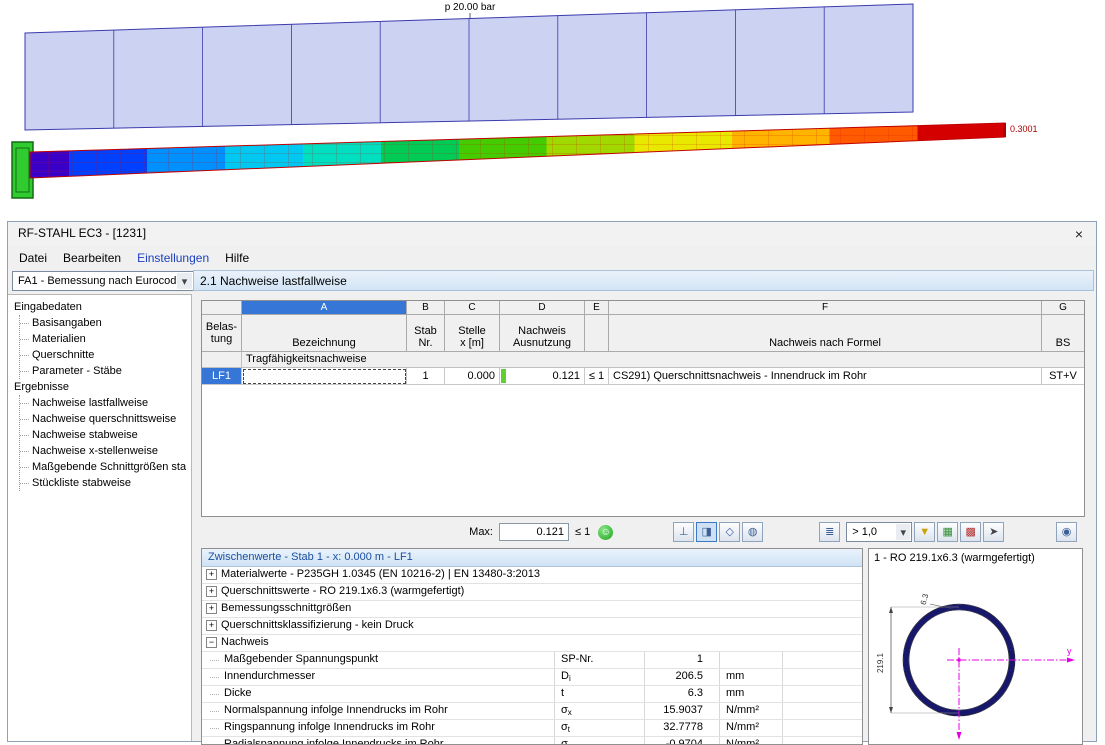  What do you see at coordinates (959, 660) in the screenshot?
I see `centroid-marker` at bounding box center [959, 660].